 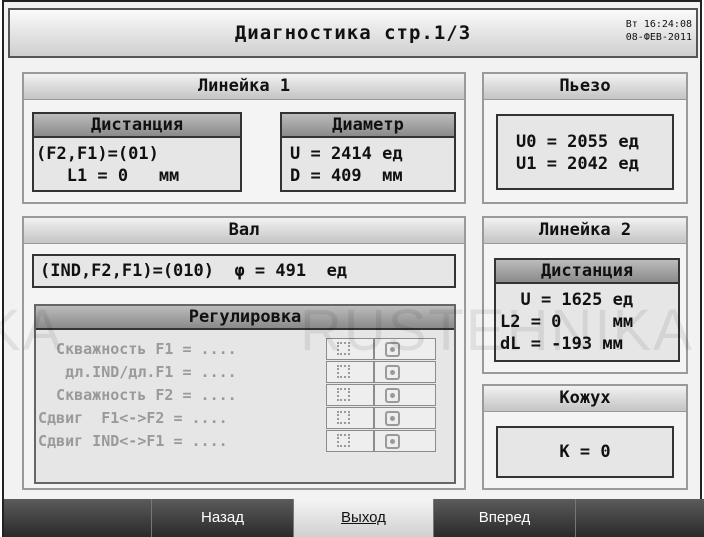 What do you see at coordinates (640, 518) in the screenshot?
I see `blank-softkey-right` at bounding box center [640, 518].